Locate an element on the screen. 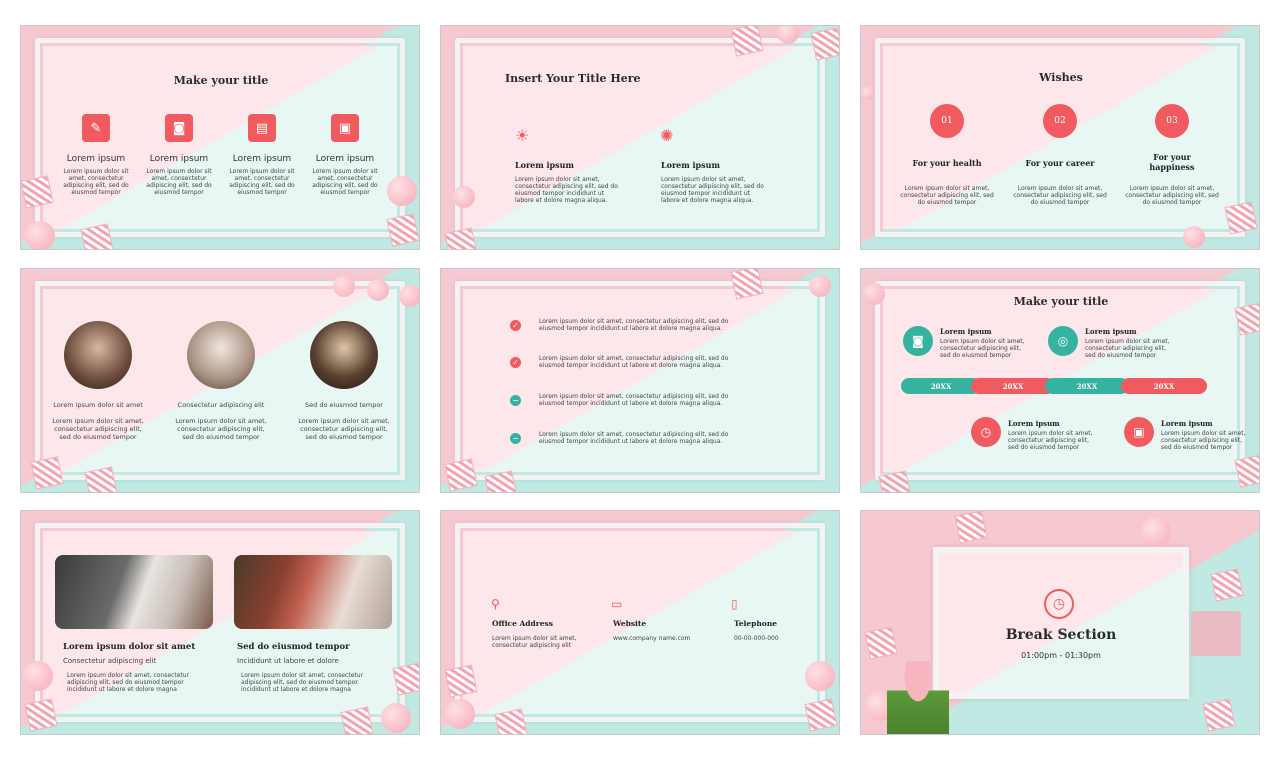 The image size is (1280, 760). center-frame is located at coordinates (1061, 623).